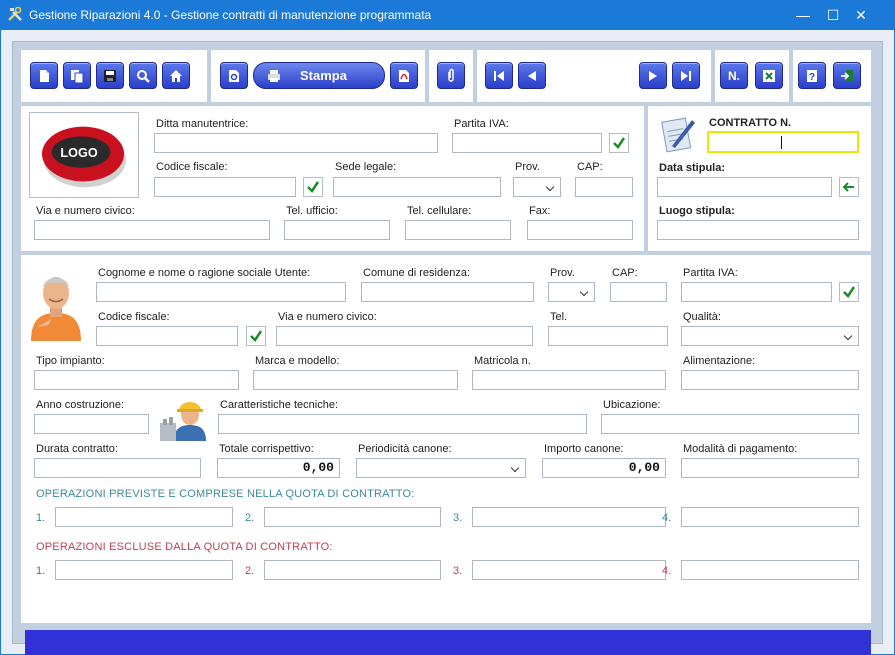  I want to click on verify-cf-button, so click(313, 187).